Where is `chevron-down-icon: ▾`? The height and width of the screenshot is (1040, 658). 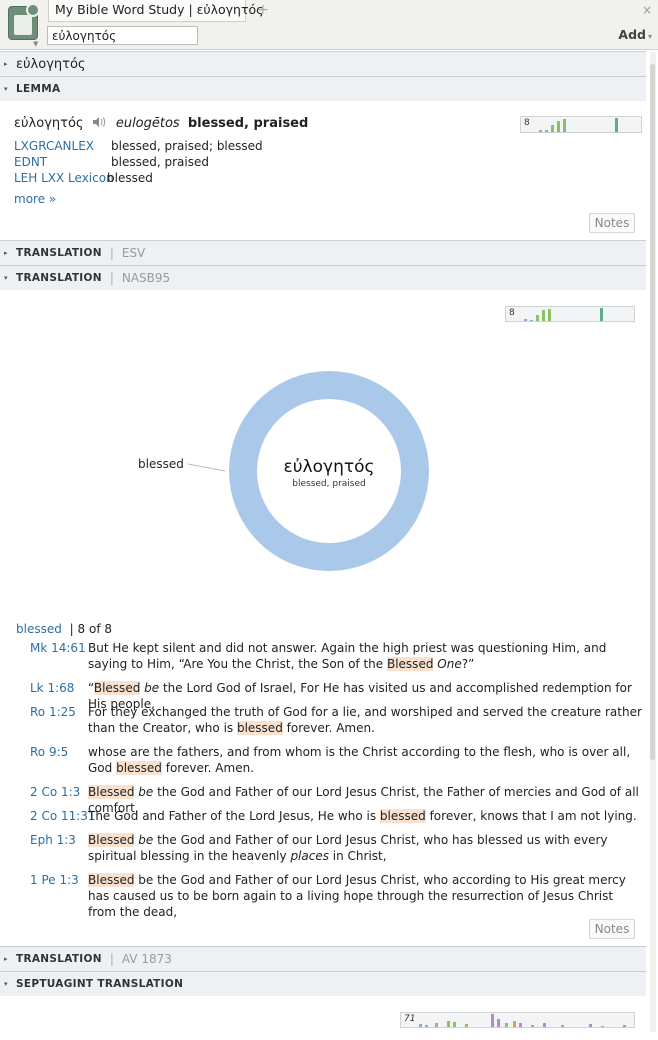 chevron-down-icon: ▾ is located at coordinates (649, 36).